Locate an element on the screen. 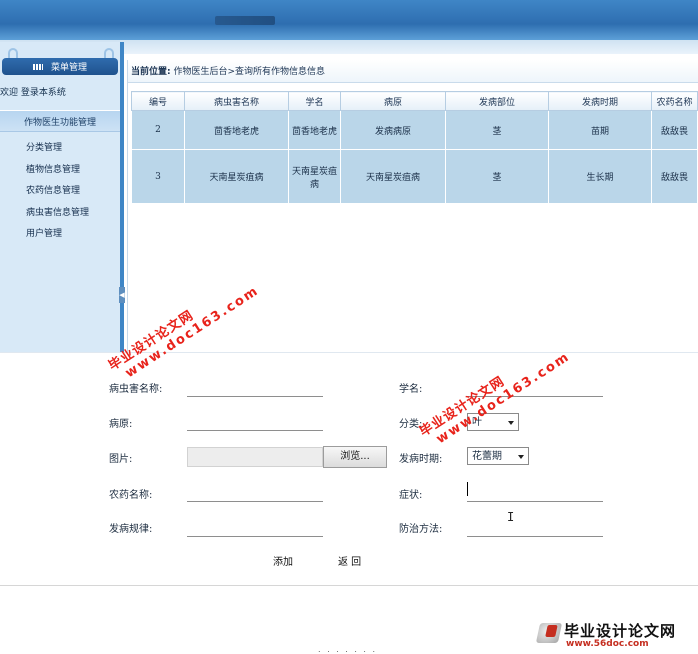 This screenshot has height=654, width=698. sidebar-item-pest: 病虫害信息管理 is located at coordinates (57, 216).